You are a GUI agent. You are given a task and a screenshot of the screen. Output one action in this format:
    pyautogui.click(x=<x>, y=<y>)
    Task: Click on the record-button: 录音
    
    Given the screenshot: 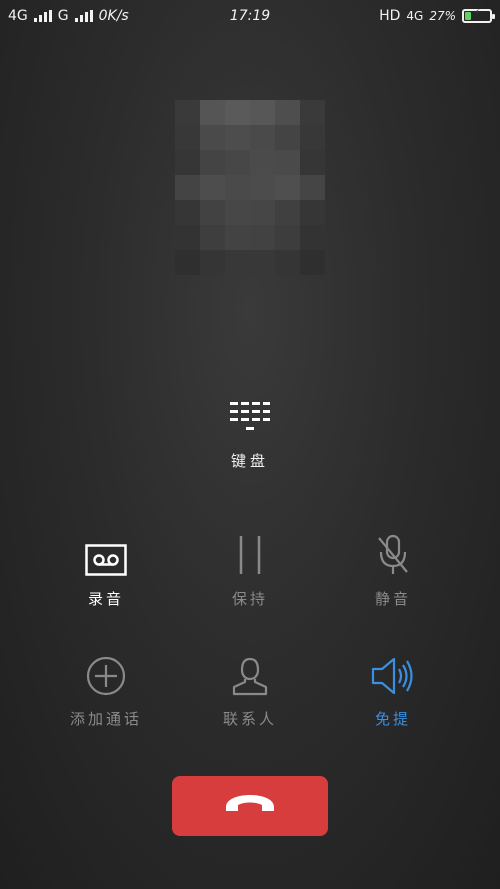 What is the action you would take?
    pyautogui.click(x=106, y=565)
    